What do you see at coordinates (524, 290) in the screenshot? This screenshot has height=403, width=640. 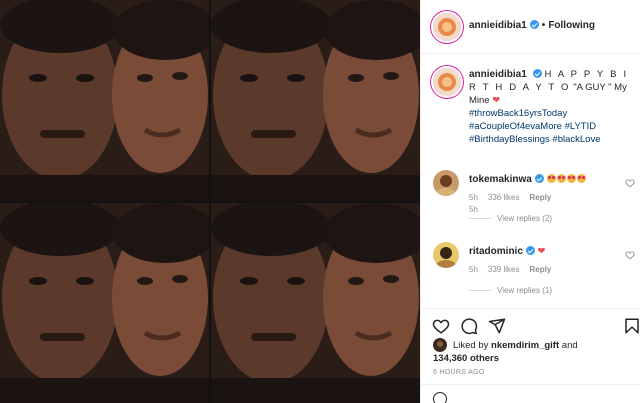 I see `view-replies-label: View replies (1)` at bounding box center [524, 290].